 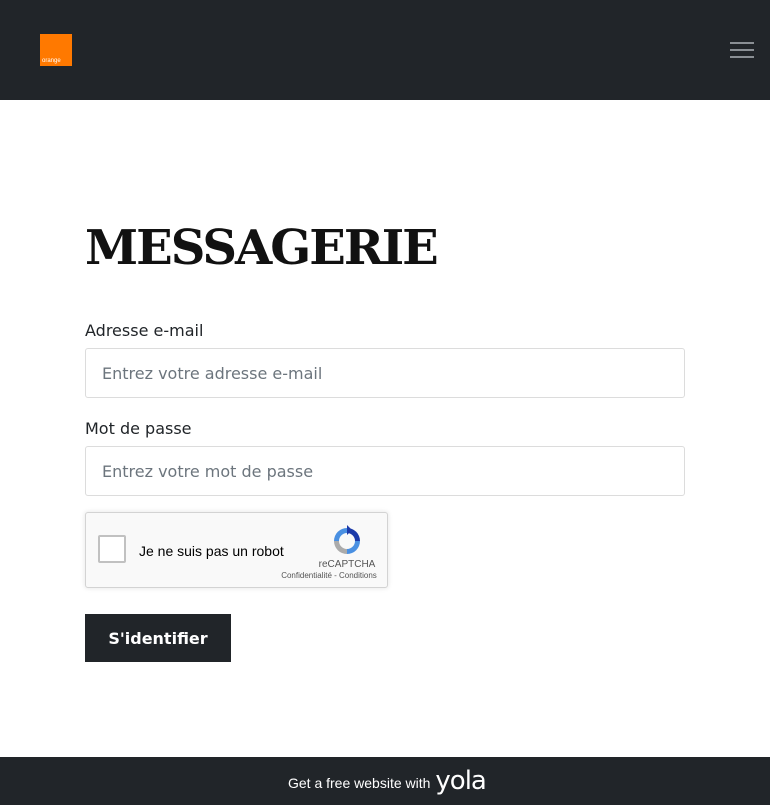 I want to click on footer-text: Get a free website with, so click(x=359, y=783).